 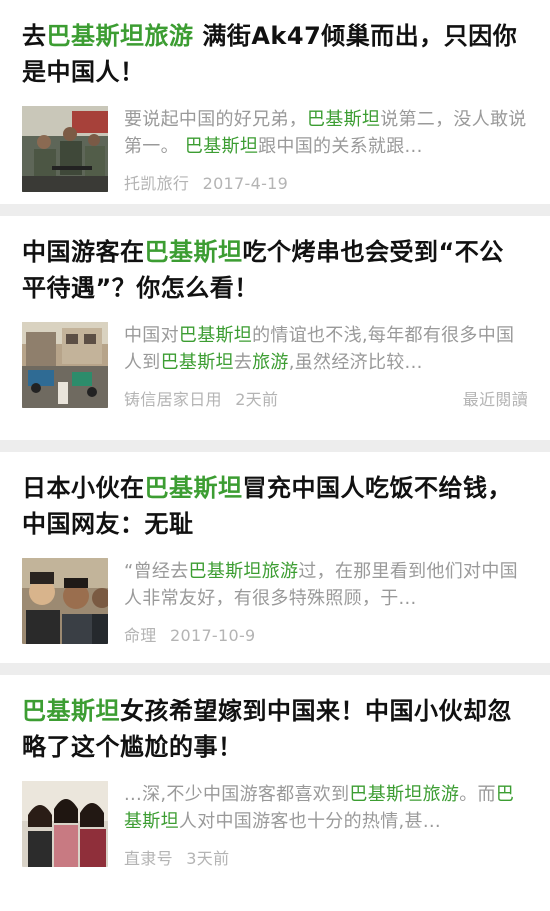 I want to click on soldiers-photo-thumbnail, so click(x=65, y=149).